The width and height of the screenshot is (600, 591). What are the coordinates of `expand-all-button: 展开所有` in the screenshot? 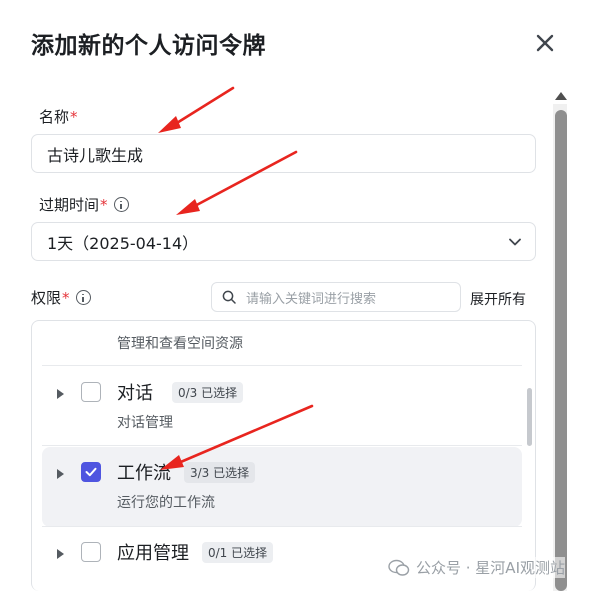 It's located at (498, 299).